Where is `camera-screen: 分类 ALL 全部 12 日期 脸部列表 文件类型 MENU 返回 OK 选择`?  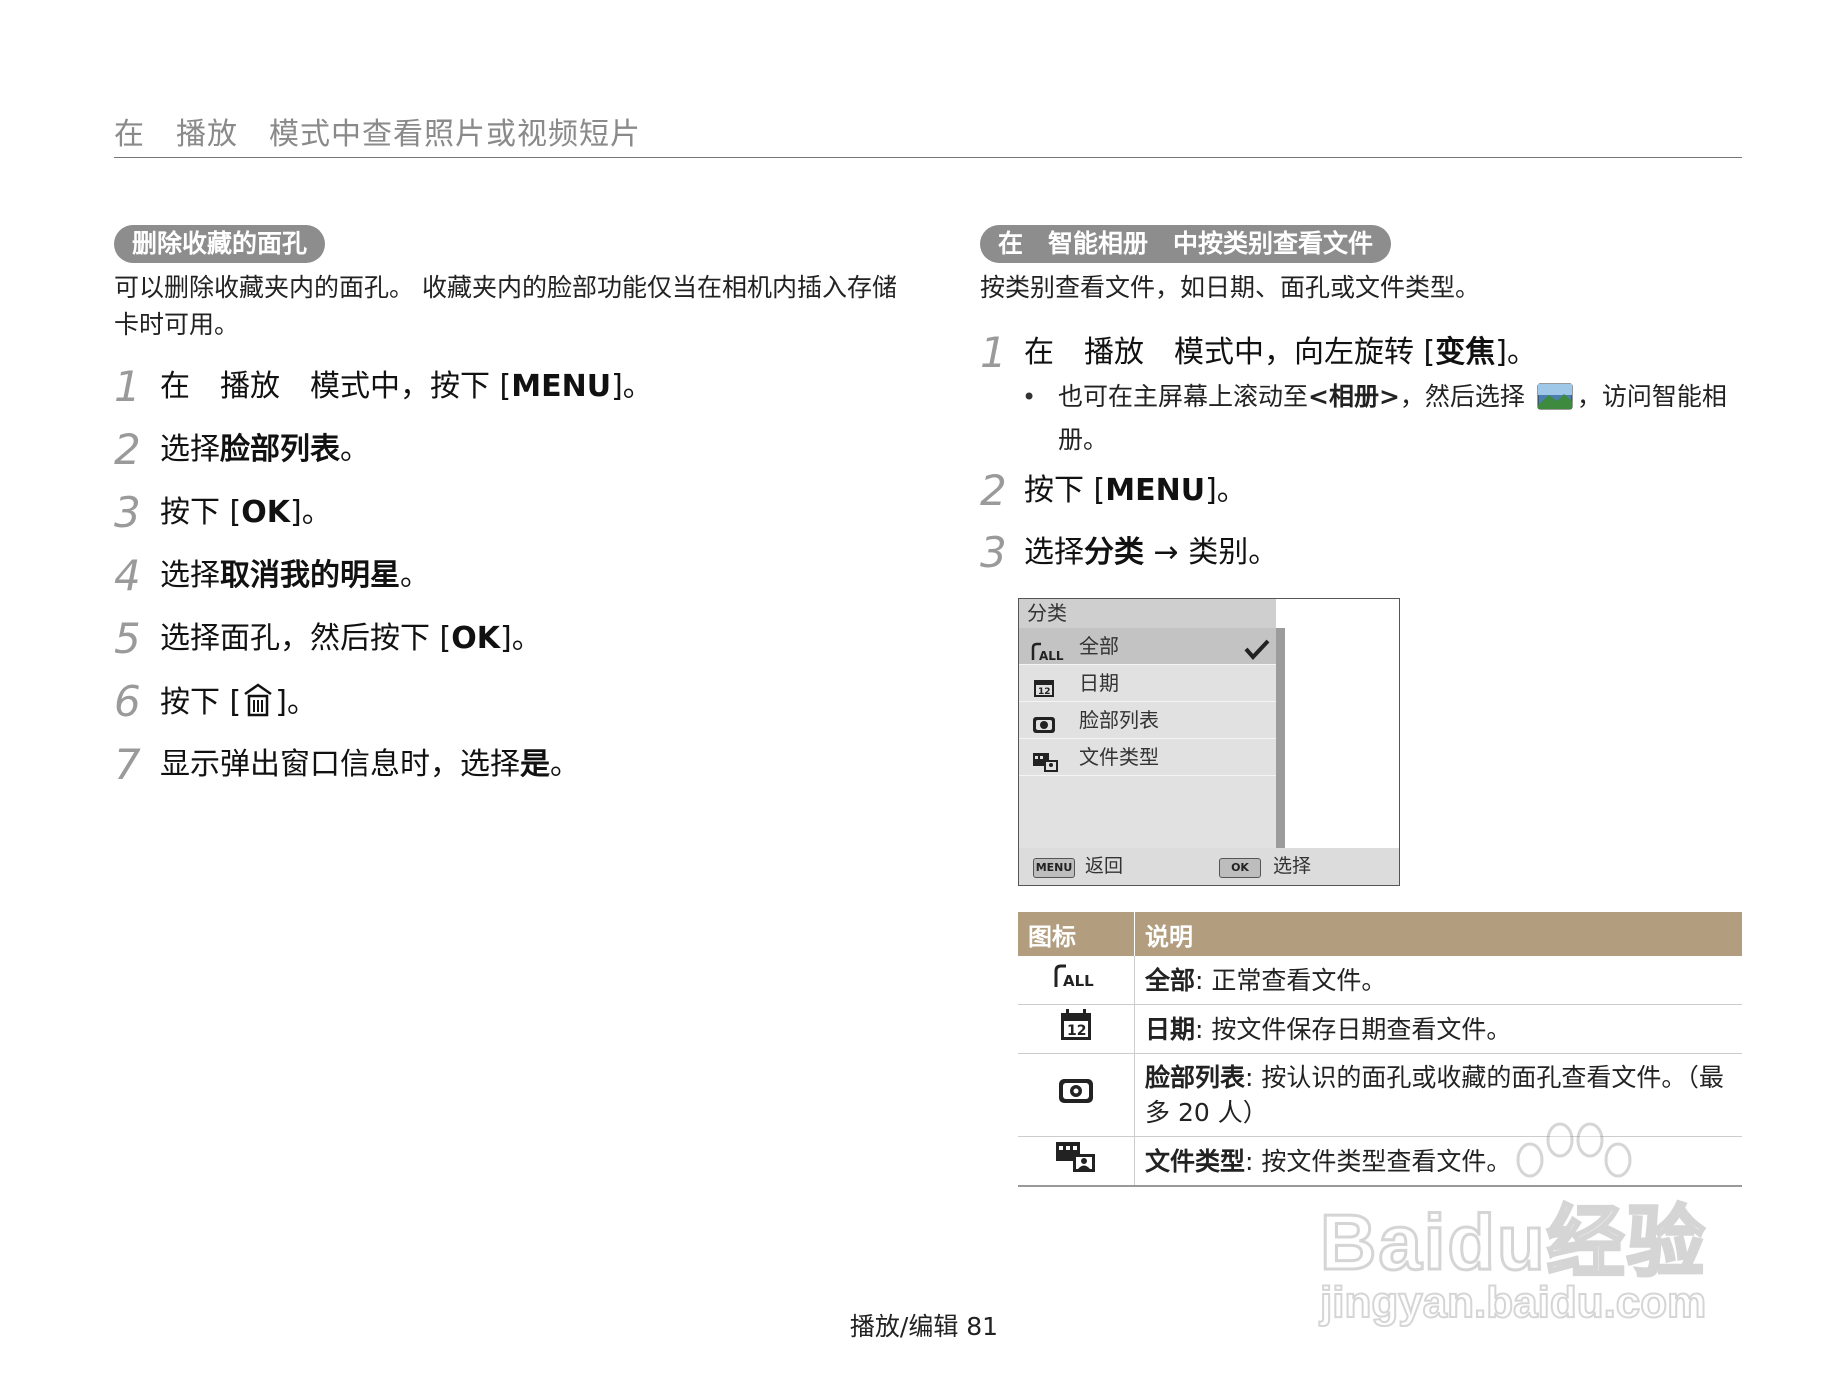 camera-screen: 分类 ALL 全部 12 日期 脸部列表 文件类型 MENU 返回 OK 选择 is located at coordinates (1209, 742).